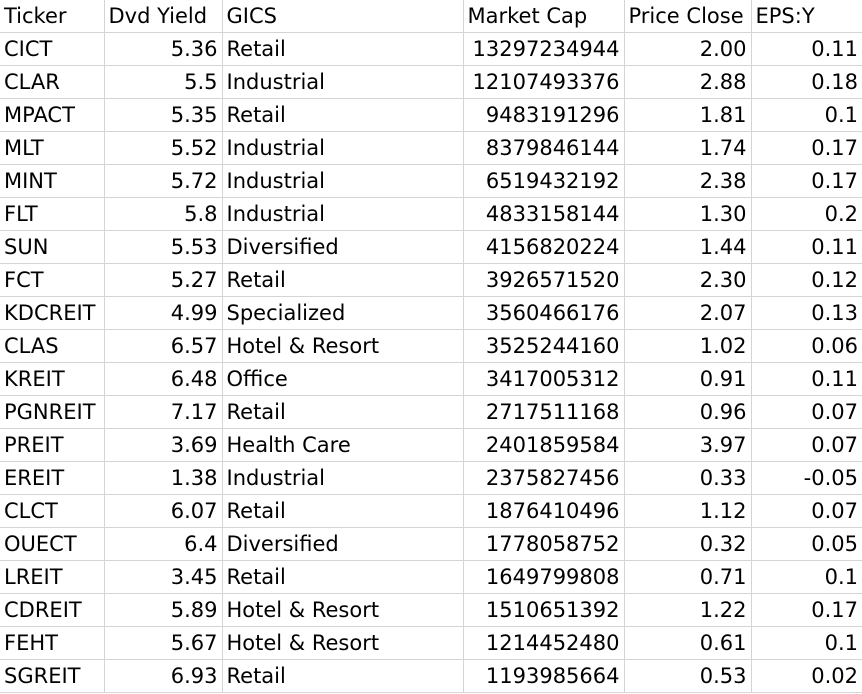 The image size is (862, 694). What do you see at coordinates (688, 610) in the screenshot?
I see `price-close-cell: 1.22` at bounding box center [688, 610].